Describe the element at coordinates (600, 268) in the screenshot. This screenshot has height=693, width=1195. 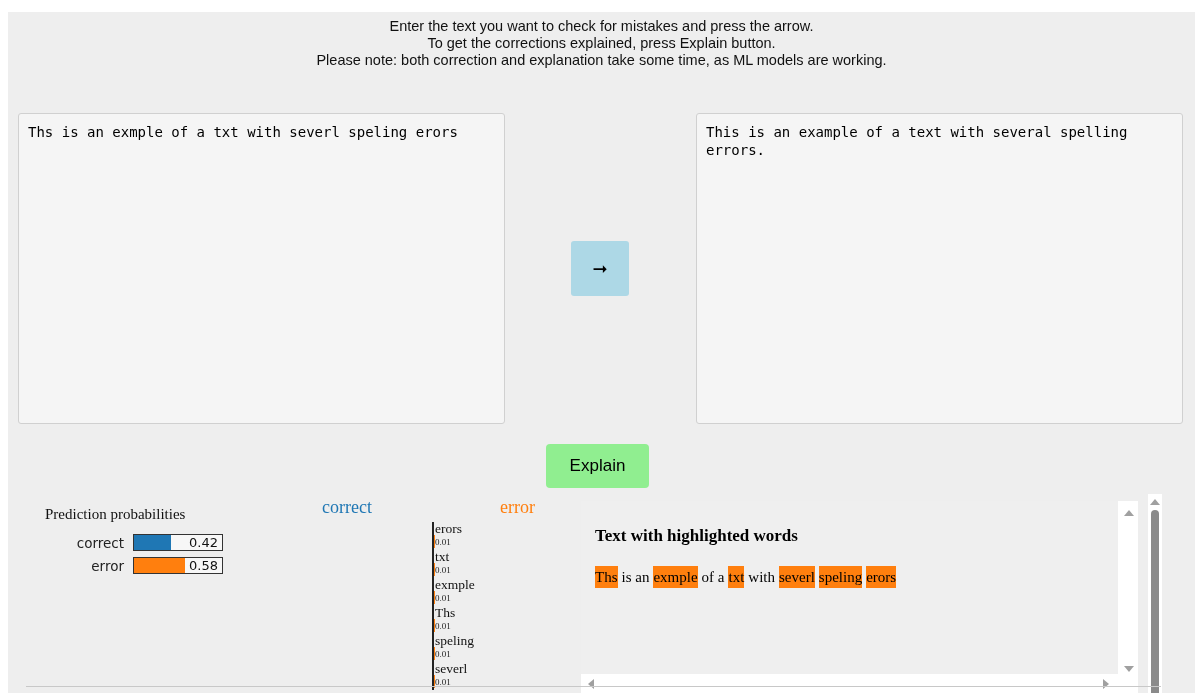
I see `arrow-button: ➞` at that location.